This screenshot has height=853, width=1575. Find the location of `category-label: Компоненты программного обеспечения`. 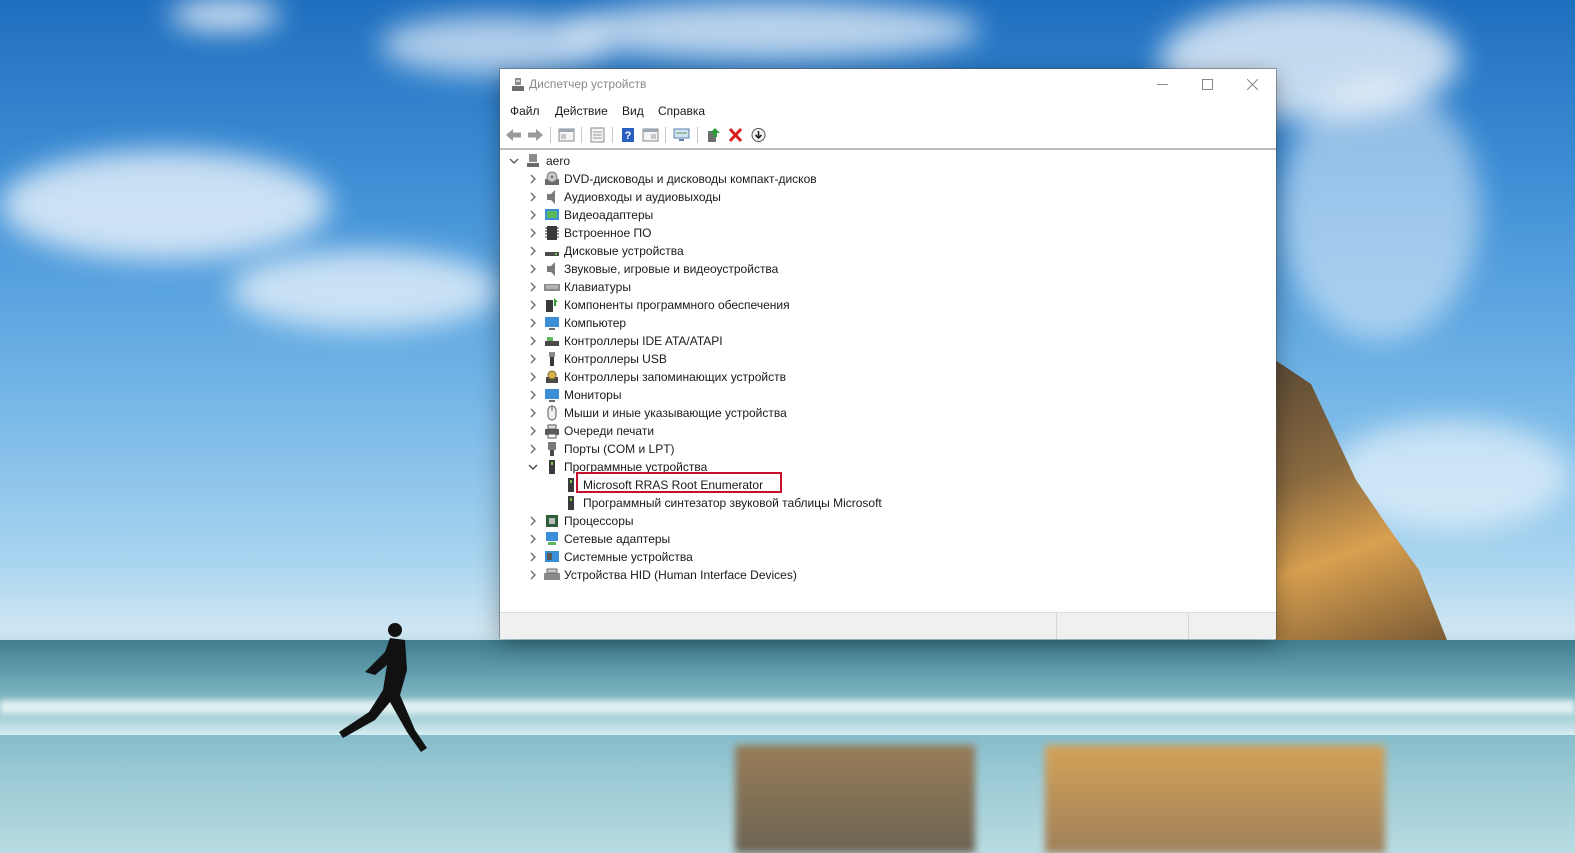

category-label: Компоненты программного обеспечения is located at coordinates (677, 305).